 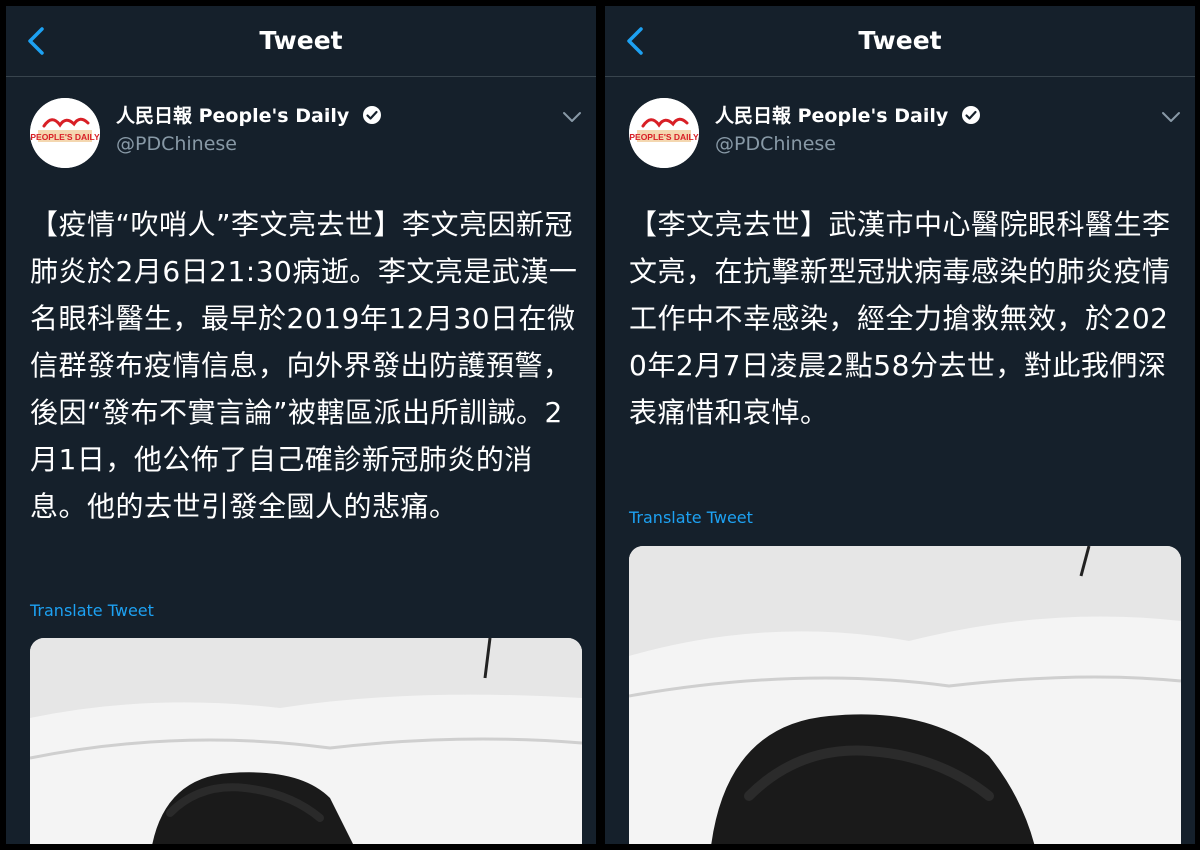 I want to click on tweet-photo, so click(x=306, y=741).